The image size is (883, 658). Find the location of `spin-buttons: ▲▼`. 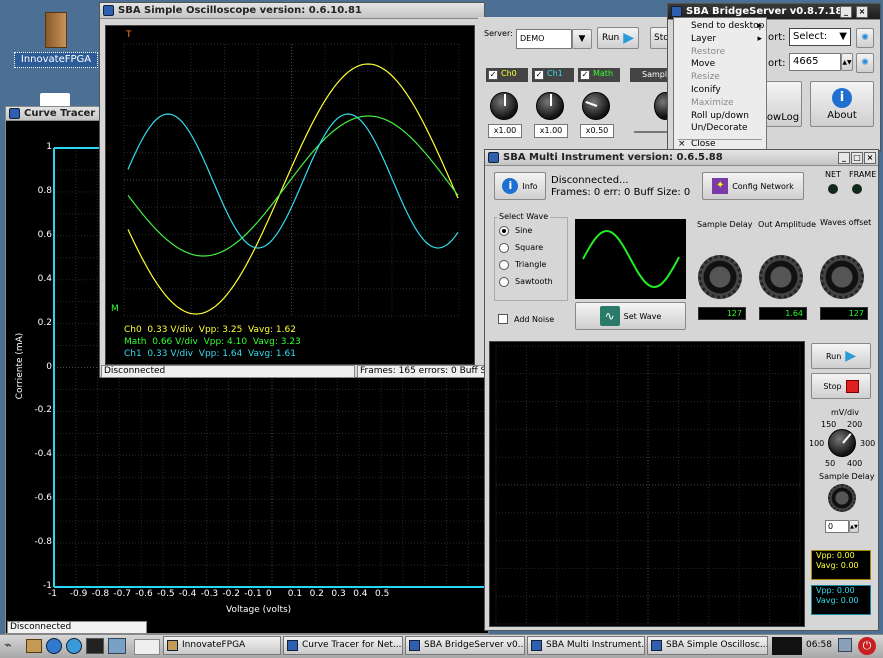

spin-buttons: ▲▼ is located at coordinates (854, 526).